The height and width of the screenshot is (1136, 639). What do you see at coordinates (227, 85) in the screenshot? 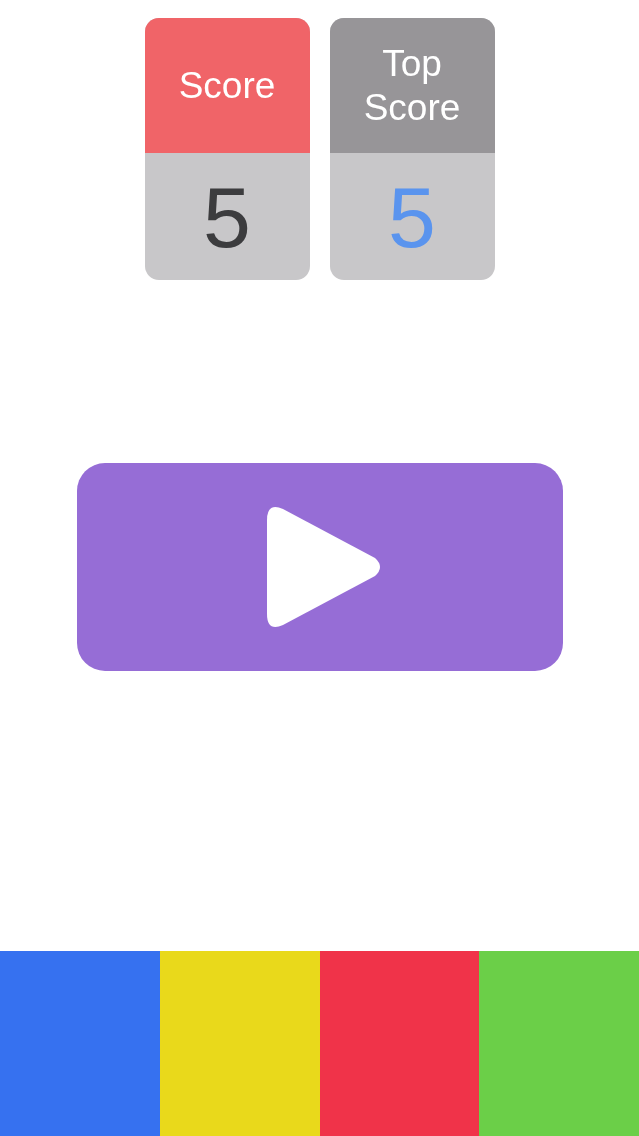
I see `score-label: Score` at bounding box center [227, 85].